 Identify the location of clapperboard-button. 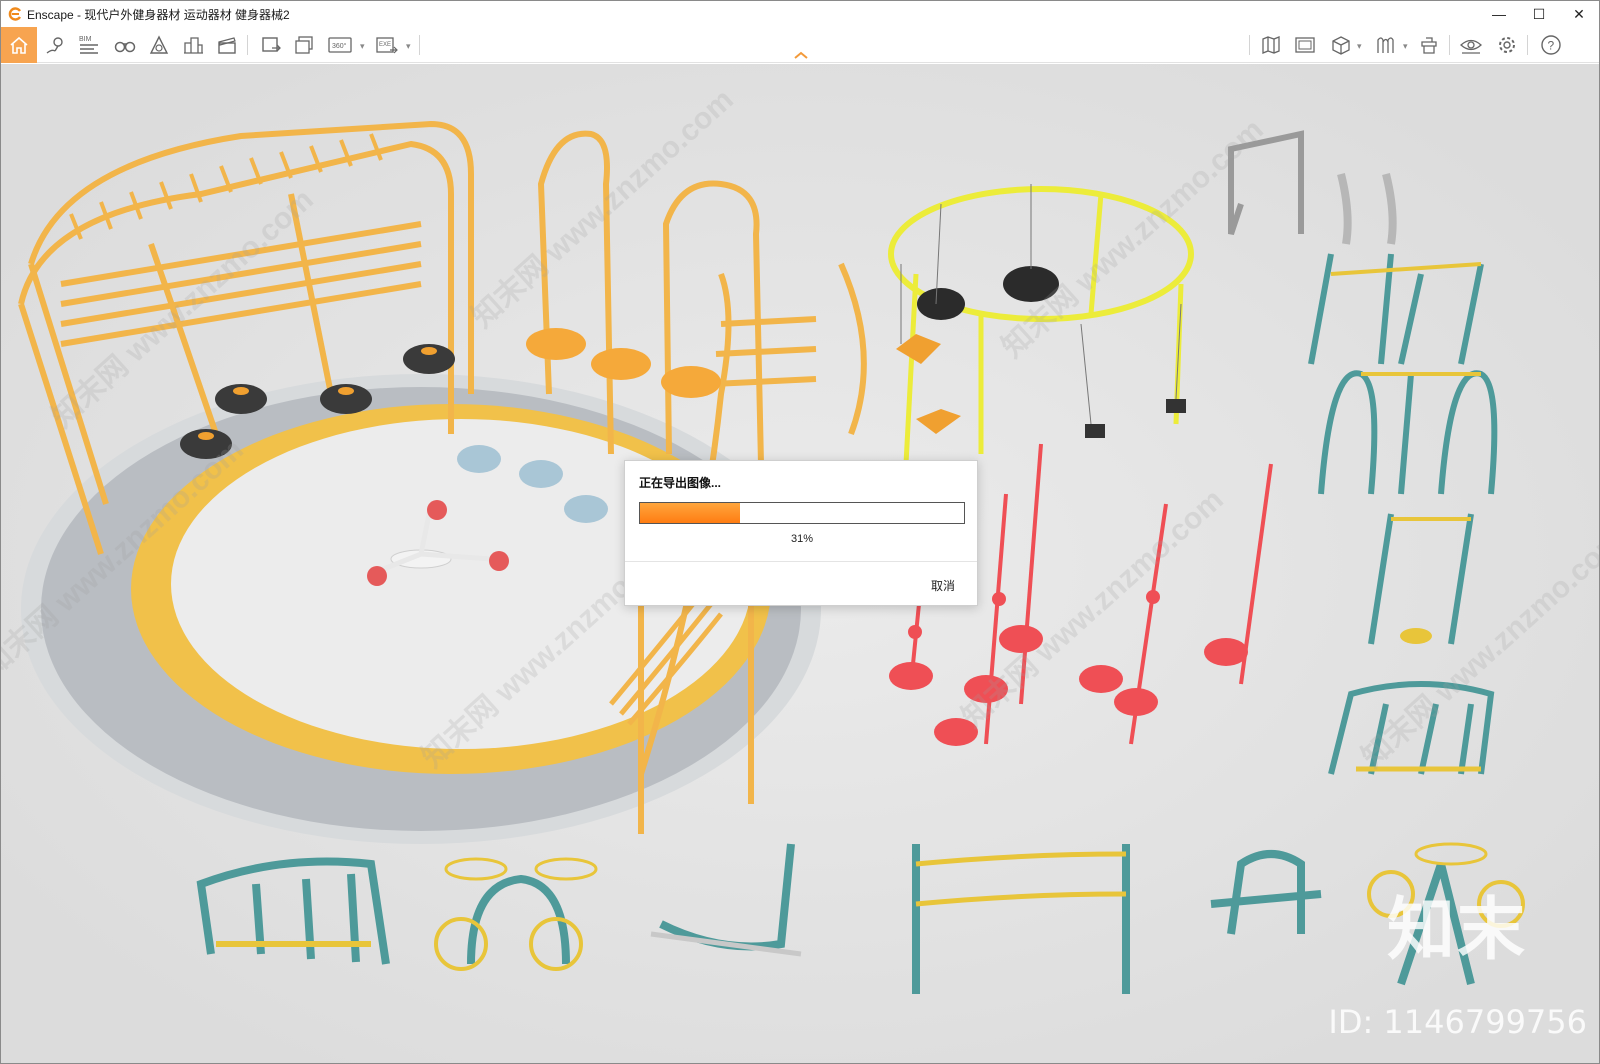
(227, 45).